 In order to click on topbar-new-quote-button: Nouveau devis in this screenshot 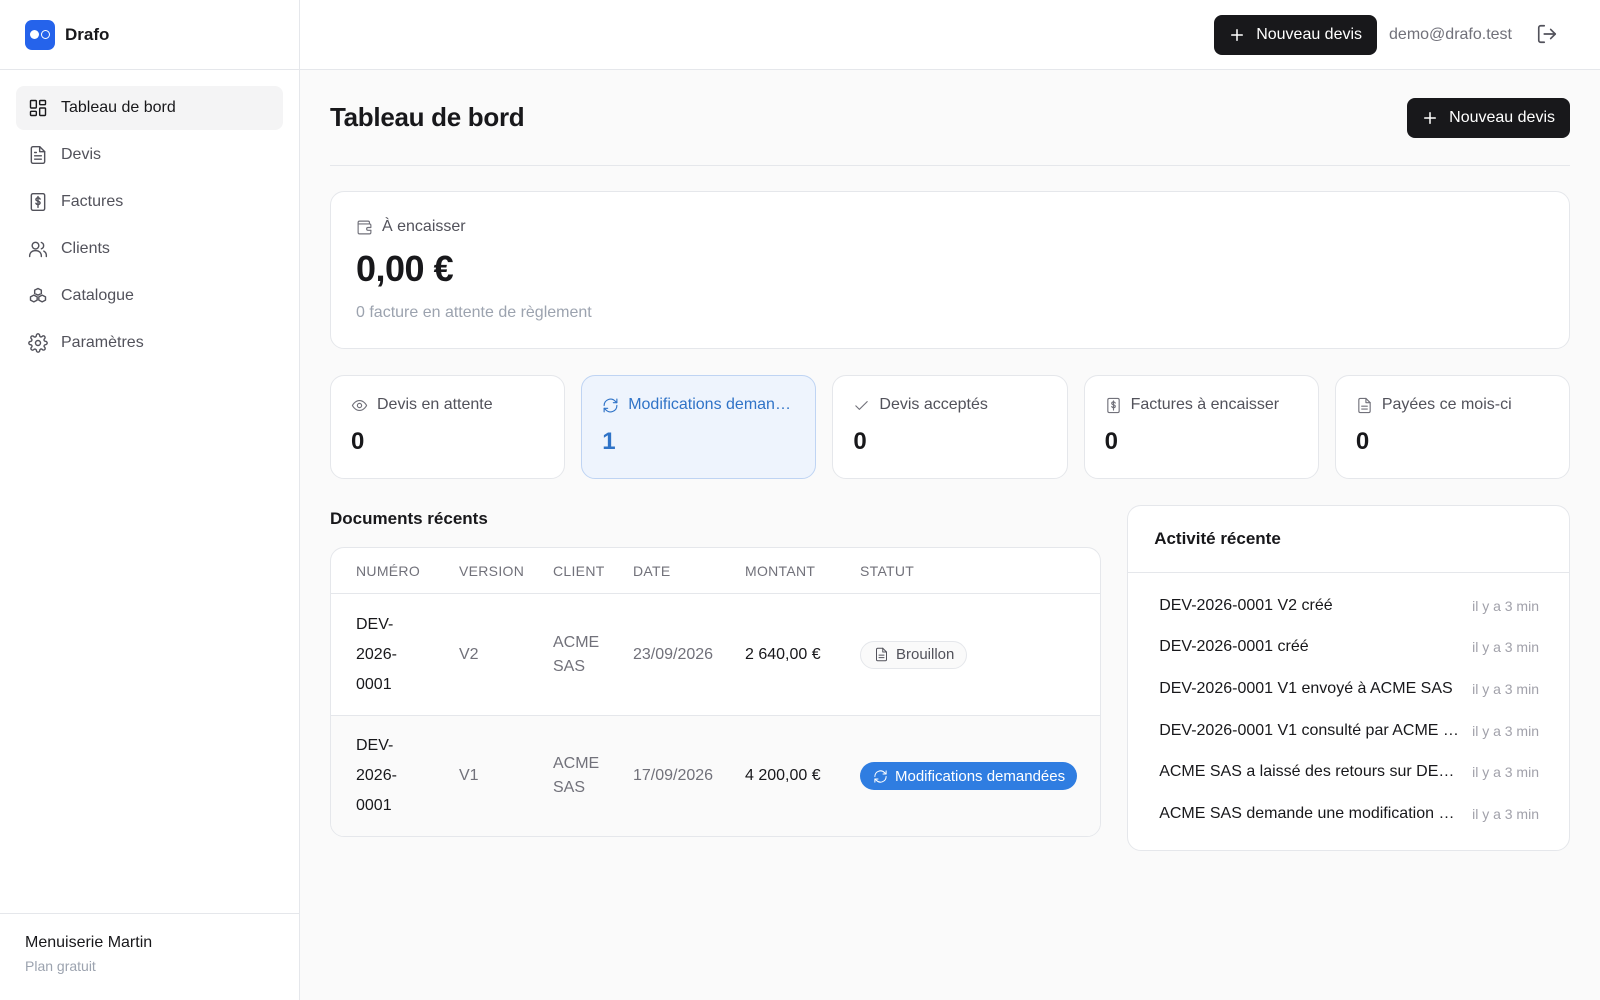, I will do `click(1296, 34)`.